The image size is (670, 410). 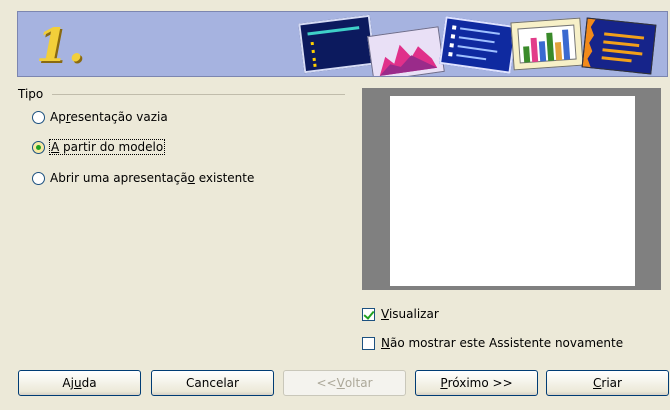 I want to click on checkbox-label: Visualizar, so click(x=410, y=314).